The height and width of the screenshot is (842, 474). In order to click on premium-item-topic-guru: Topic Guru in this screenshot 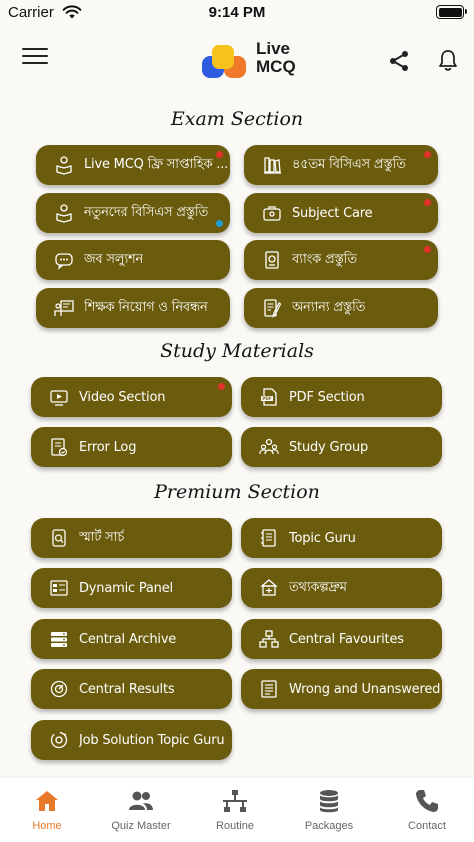, I will do `click(341, 538)`.